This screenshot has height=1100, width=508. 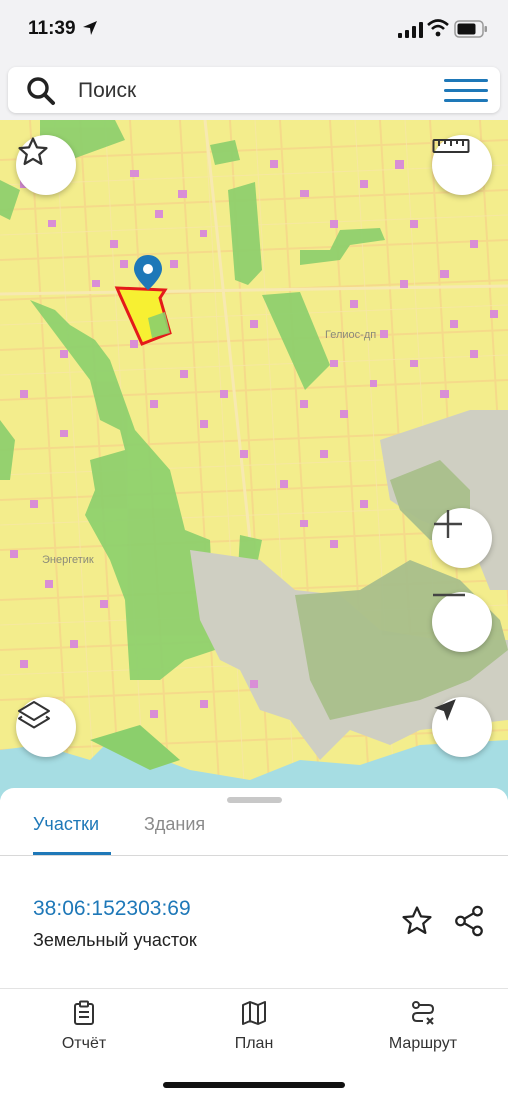 I want to click on zoom-out-button, so click(x=462, y=622).